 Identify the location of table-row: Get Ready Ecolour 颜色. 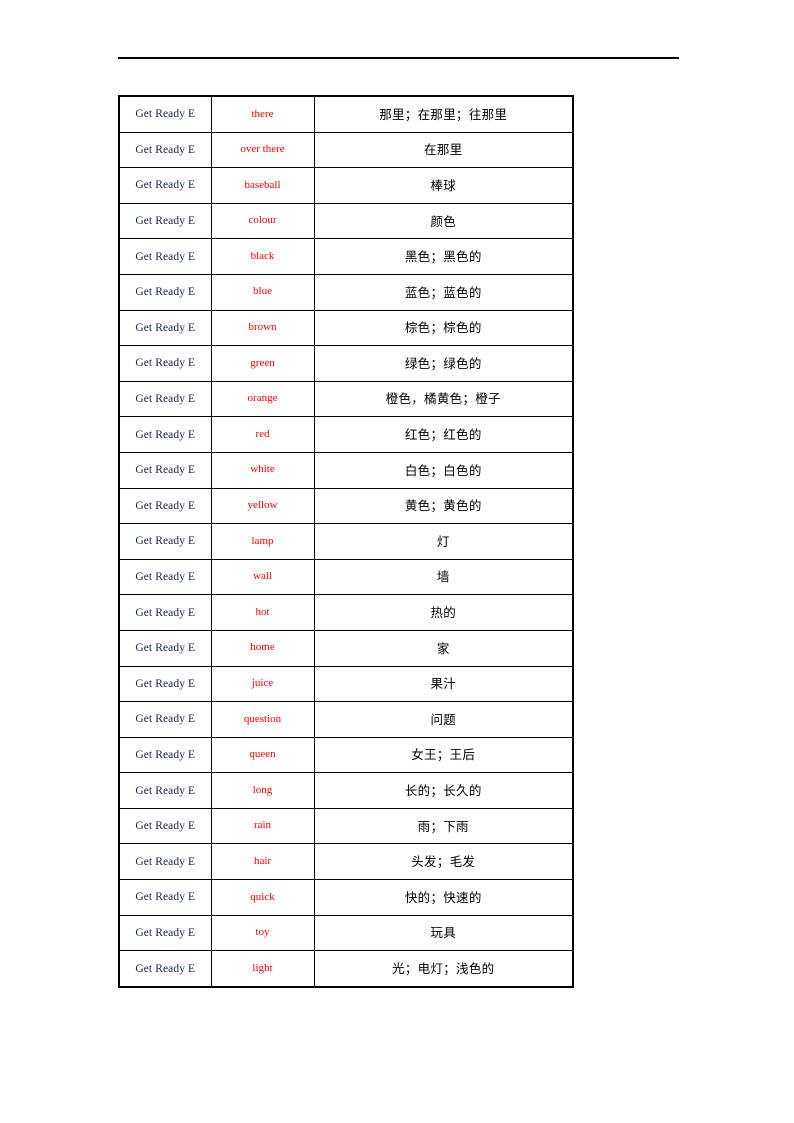
(346, 221).